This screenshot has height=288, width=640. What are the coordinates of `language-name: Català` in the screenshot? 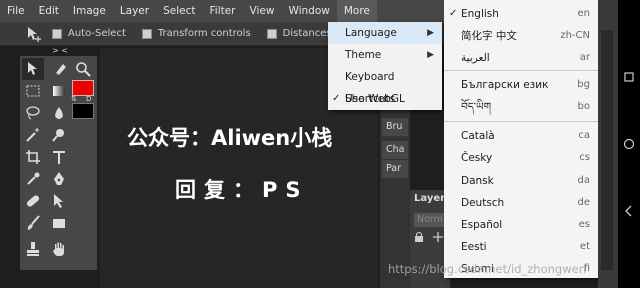 It's located at (478, 136).